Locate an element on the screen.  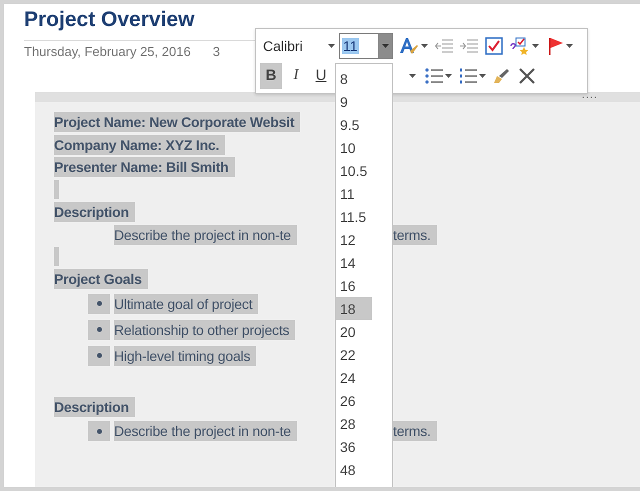
page-time: 3 is located at coordinates (216, 52).